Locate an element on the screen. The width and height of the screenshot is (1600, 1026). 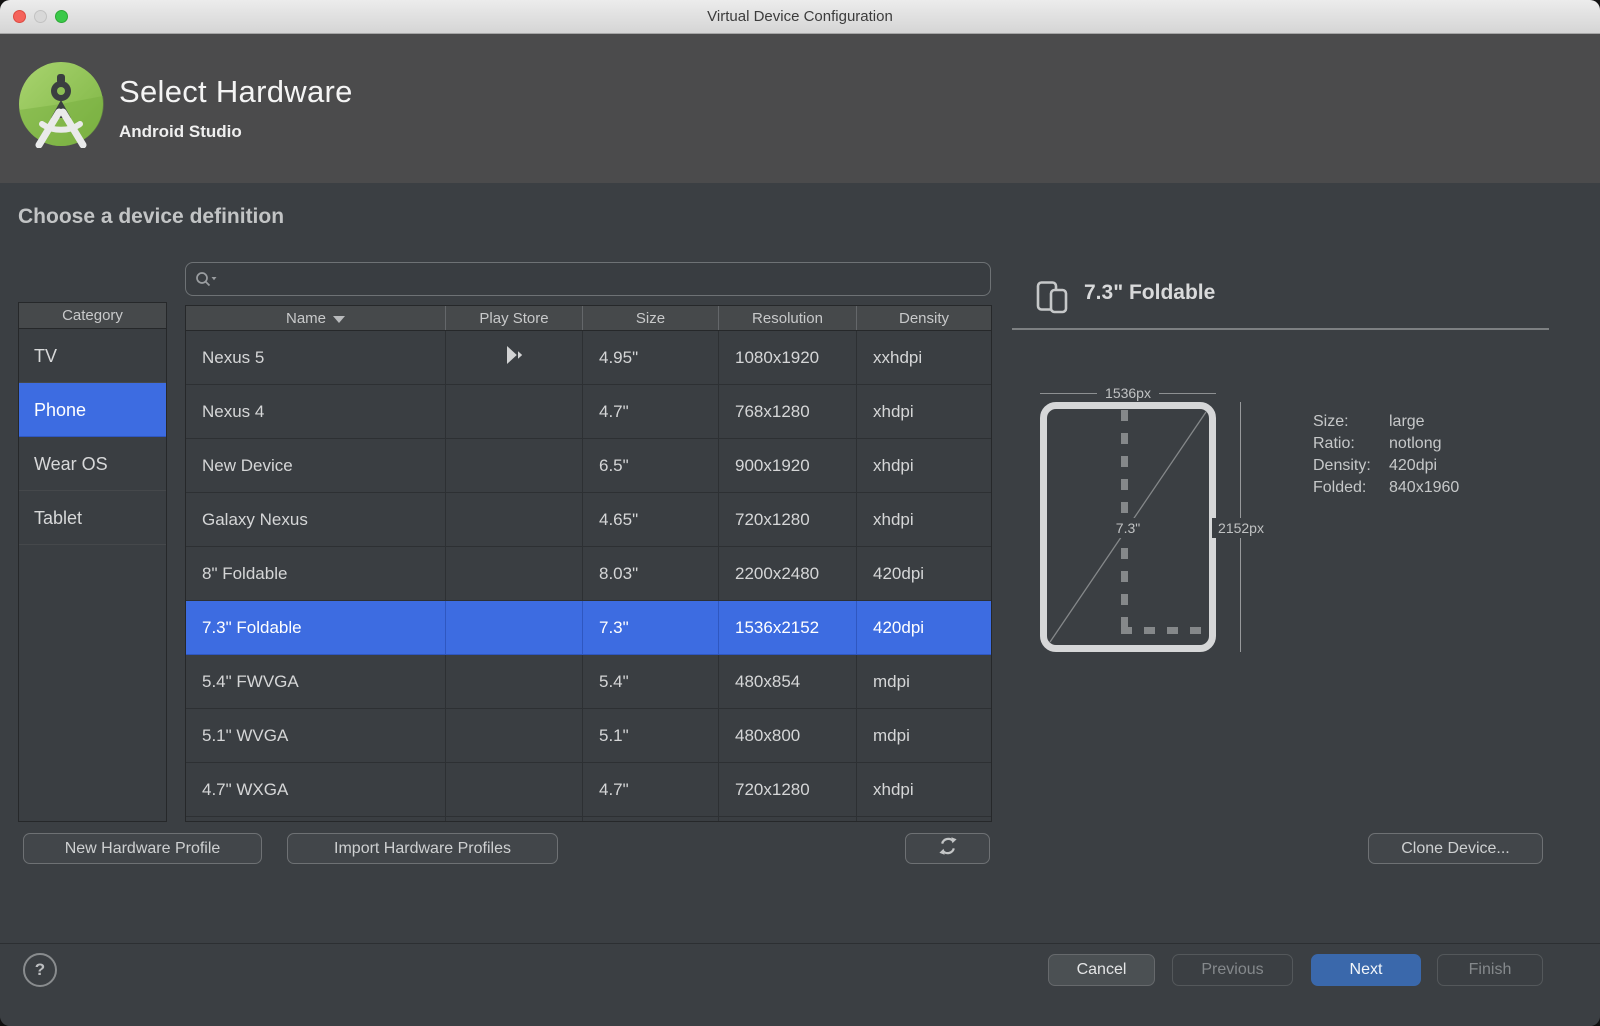
device-name-cell: 5.1" WVGA is located at coordinates (316, 735).